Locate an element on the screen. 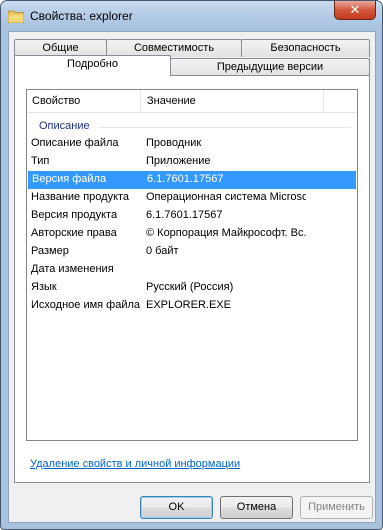 This screenshot has width=383, height=530. table-row: Тип Приложение is located at coordinates (192, 162).